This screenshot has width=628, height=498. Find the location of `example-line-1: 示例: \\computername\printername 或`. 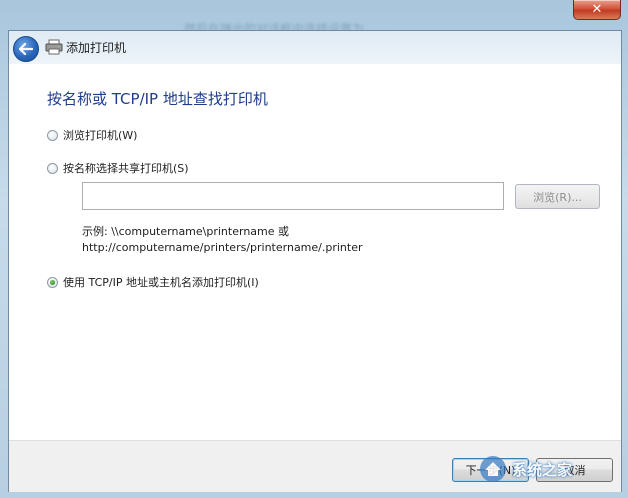

example-line-1: 示例: \\computername\printername 或 is located at coordinates (186, 231).